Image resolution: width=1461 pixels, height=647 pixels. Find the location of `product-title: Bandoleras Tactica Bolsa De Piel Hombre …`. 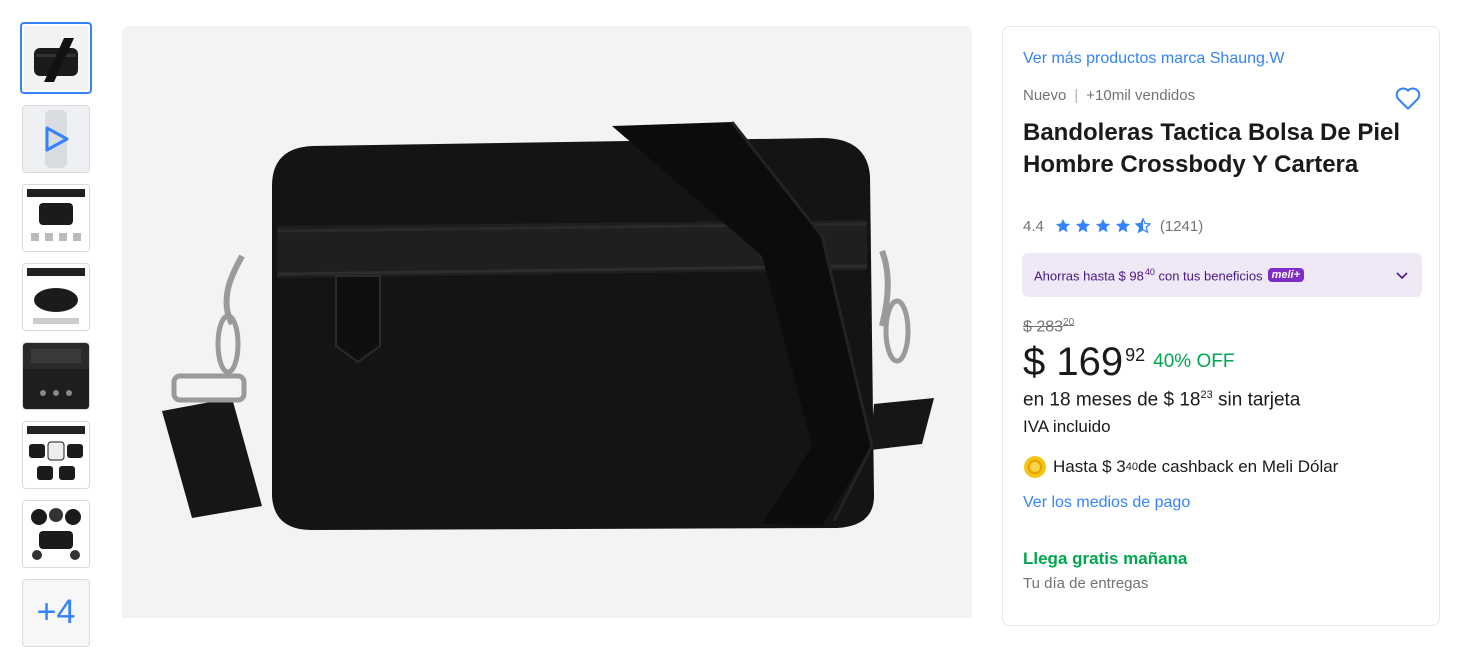

product-title: Bandoleras Tactica Bolsa De Piel Hombre … is located at coordinates (1212, 148).